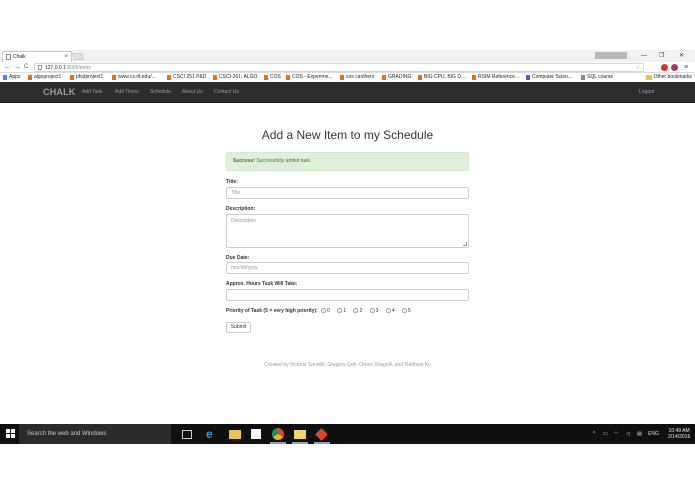  What do you see at coordinates (40, 67) in the screenshot?
I see `page-info-icon` at bounding box center [40, 67].